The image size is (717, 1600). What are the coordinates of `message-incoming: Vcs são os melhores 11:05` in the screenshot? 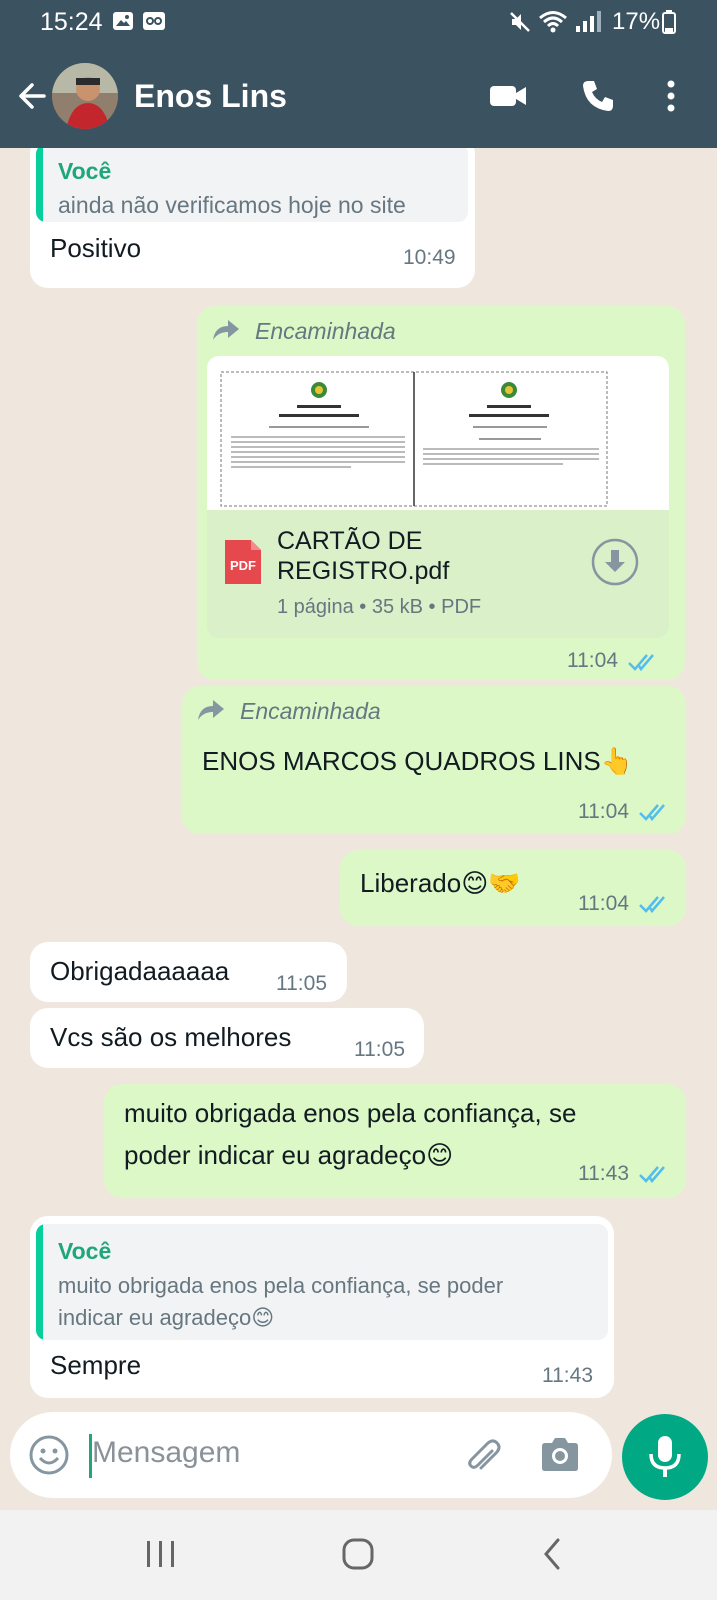 It's located at (227, 1038).